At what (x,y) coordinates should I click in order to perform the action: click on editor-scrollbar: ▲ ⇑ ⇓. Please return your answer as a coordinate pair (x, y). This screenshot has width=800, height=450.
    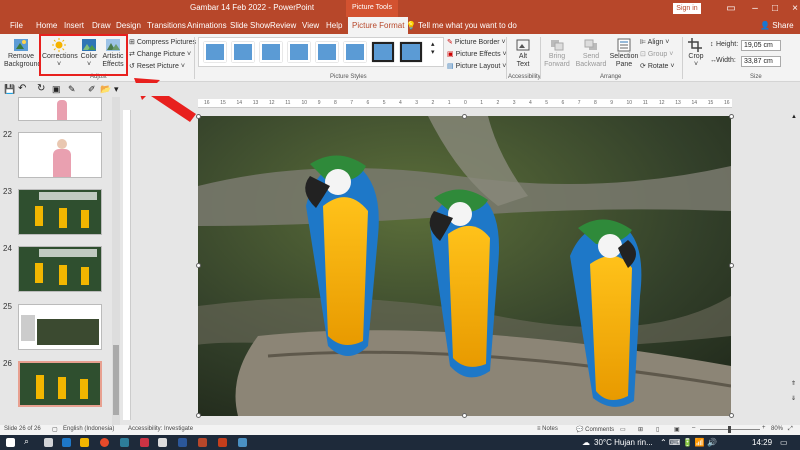
    Looking at the image, I should click on (795, 267).